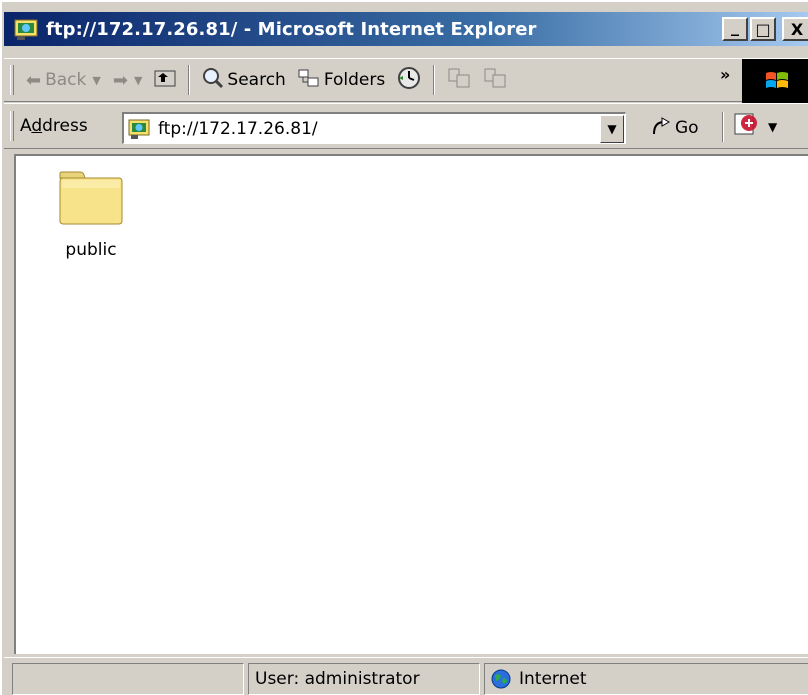 This screenshot has width=808, height=695. I want to click on address-dropdown-button: ▼, so click(612, 129).